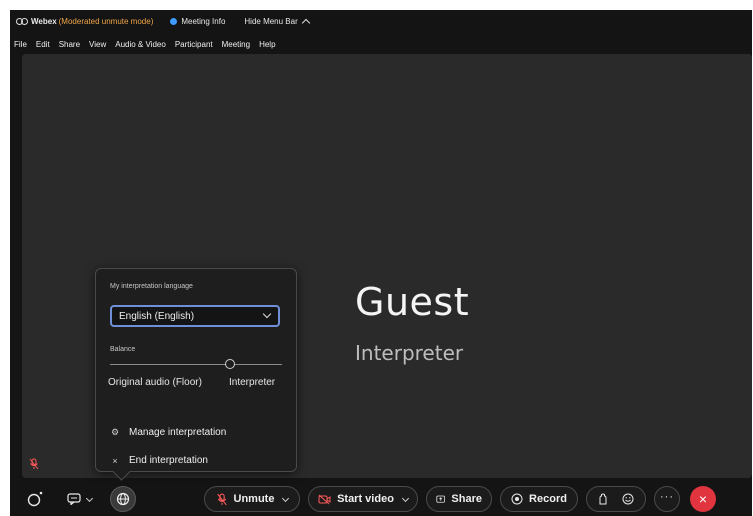 The height and width of the screenshot is (516, 753). Describe the element at coordinates (115, 432) in the screenshot. I see `gear-icon: ⚙` at that location.